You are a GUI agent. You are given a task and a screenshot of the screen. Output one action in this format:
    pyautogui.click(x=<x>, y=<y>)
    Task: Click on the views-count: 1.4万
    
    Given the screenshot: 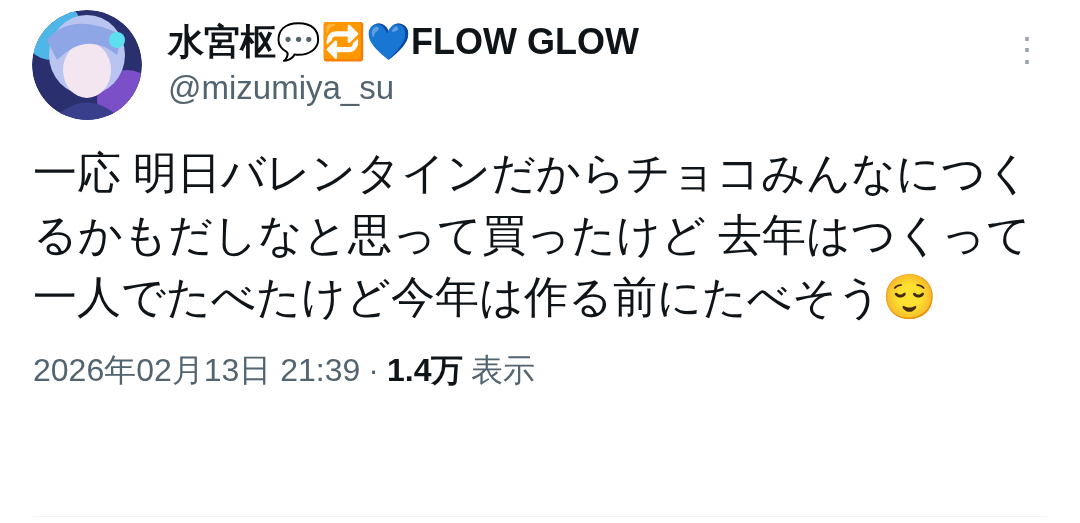 What is the action you would take?
    pyautogui.click(x=425, y=370)
    